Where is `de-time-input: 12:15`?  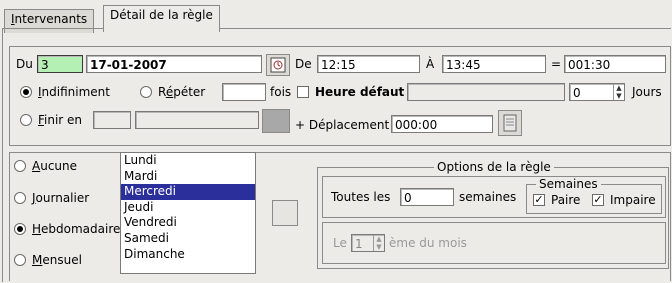
de-time-input: 12:15 is located at coordinates (368, 64).